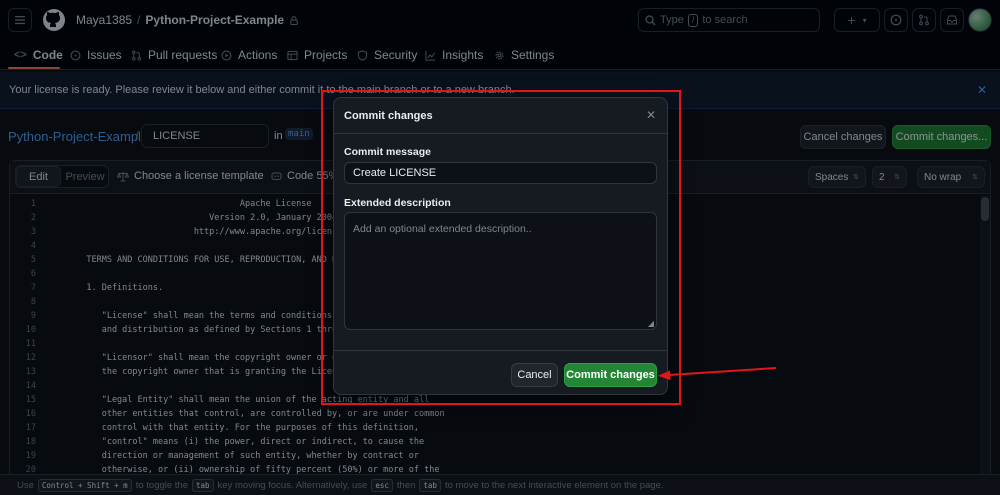 Image resolution: width=1000 pixels, height=495 pixels. What do you see at coordinates (442, 229) in the screenshot?
I see `description-placeholder: Add an optional extended description..` at bounding box center [442, 229].